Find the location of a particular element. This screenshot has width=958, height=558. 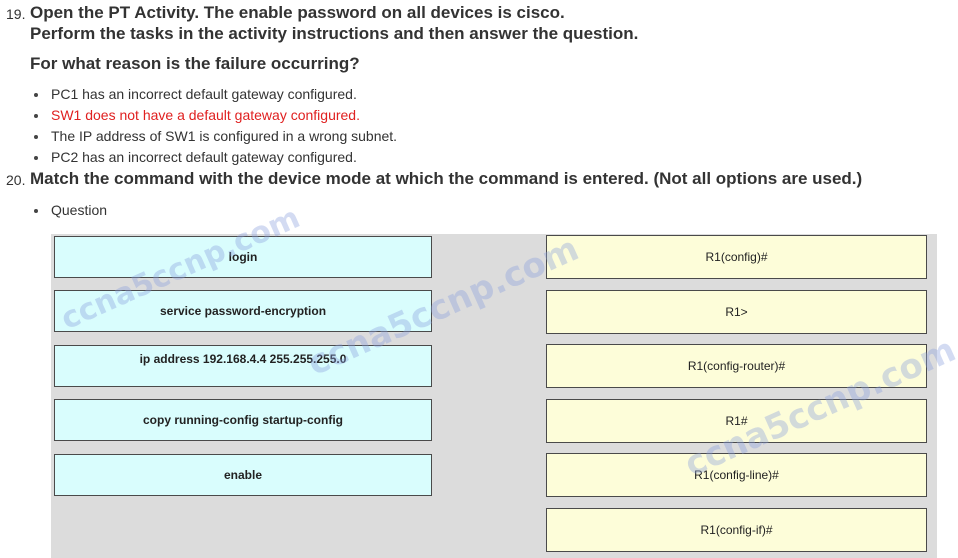

question-20-number: 20. is located at coordinates (16, 180).